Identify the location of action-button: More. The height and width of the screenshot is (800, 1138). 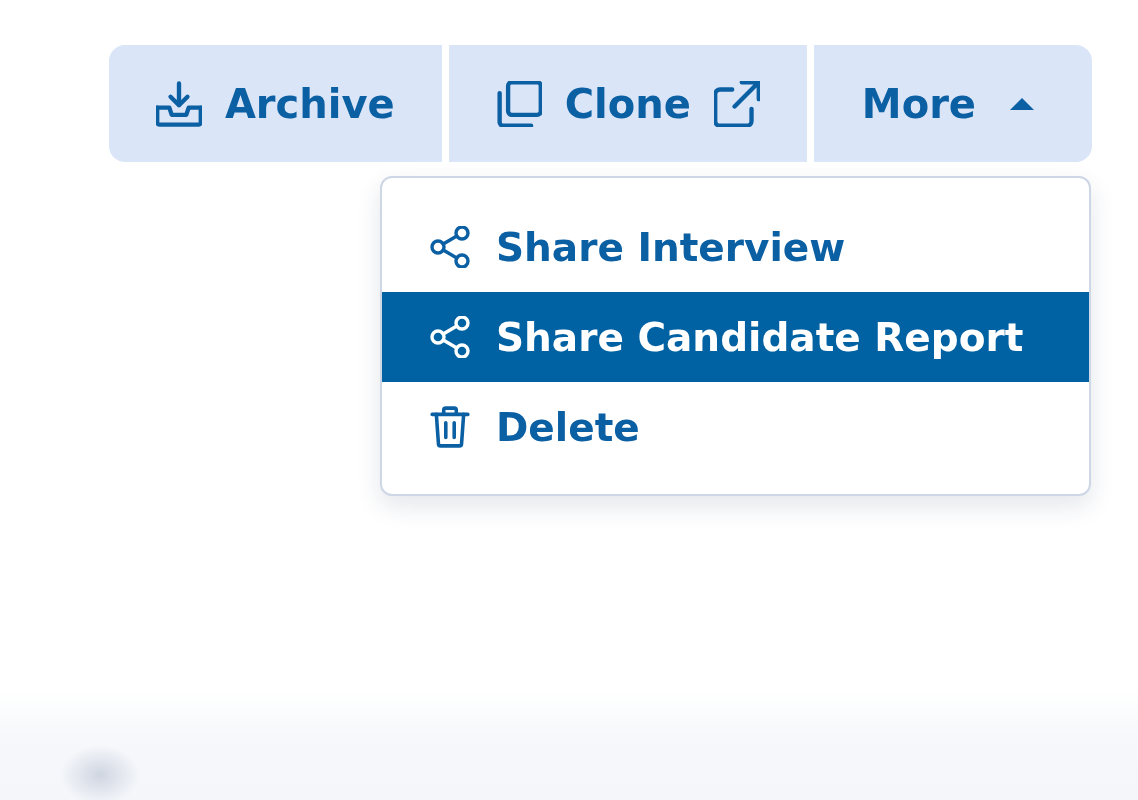
(952, 103).